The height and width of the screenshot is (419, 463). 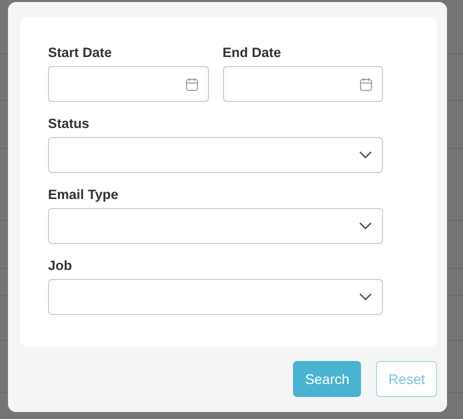 I want to click on field-label: End Date, so click(x=252, y=52).